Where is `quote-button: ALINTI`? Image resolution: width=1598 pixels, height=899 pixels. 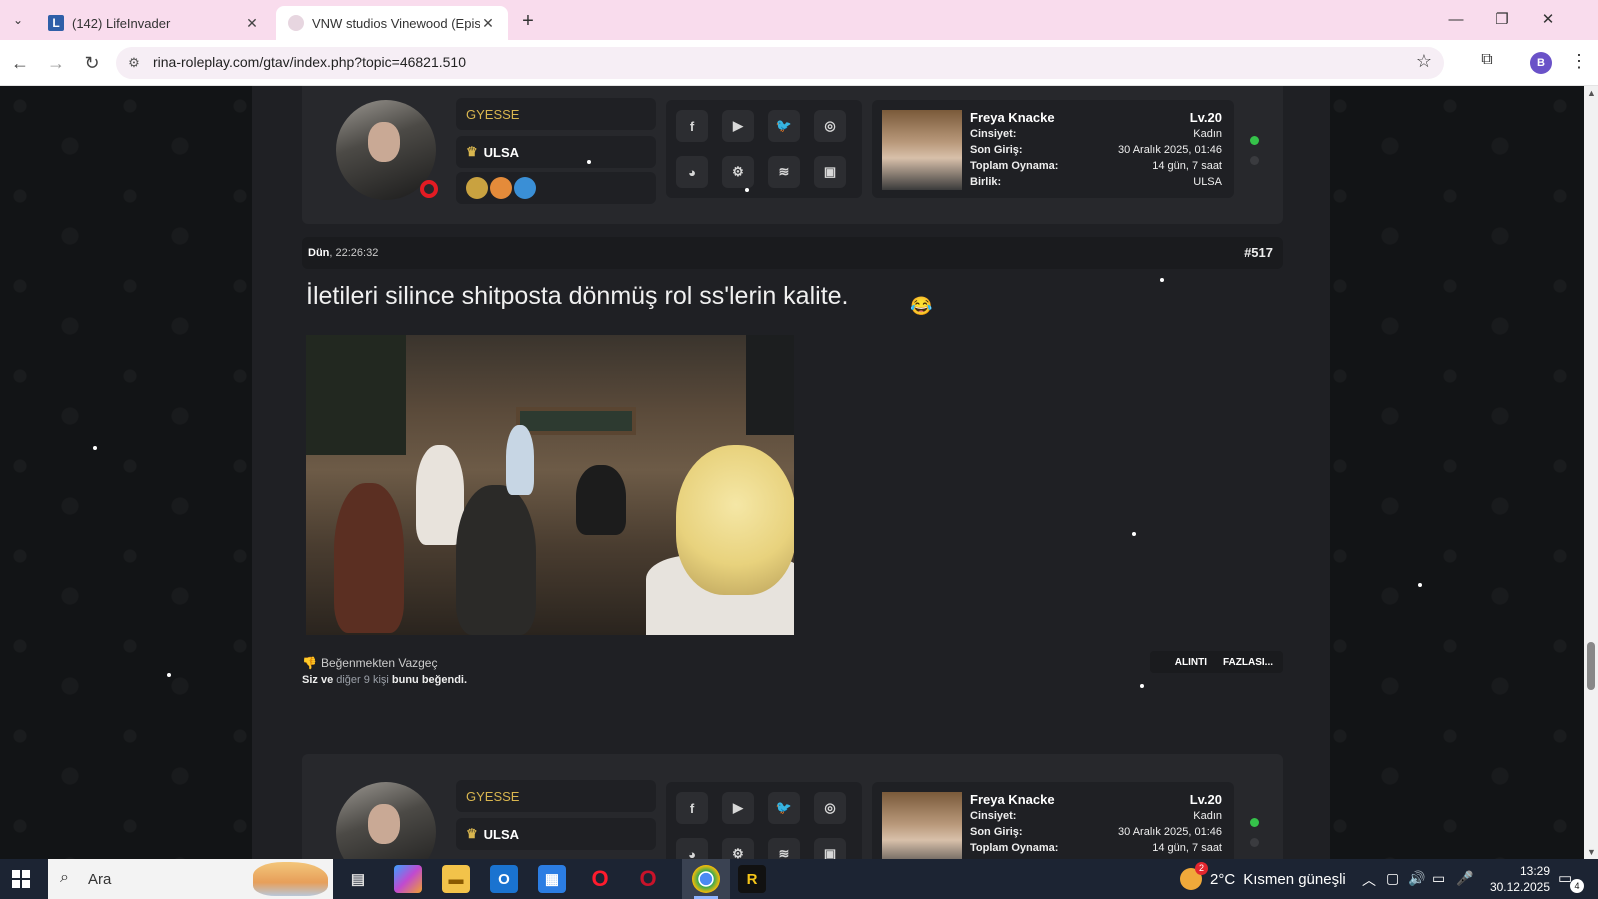 quote-button: ALINTI is located at coordinates (1191, 662).